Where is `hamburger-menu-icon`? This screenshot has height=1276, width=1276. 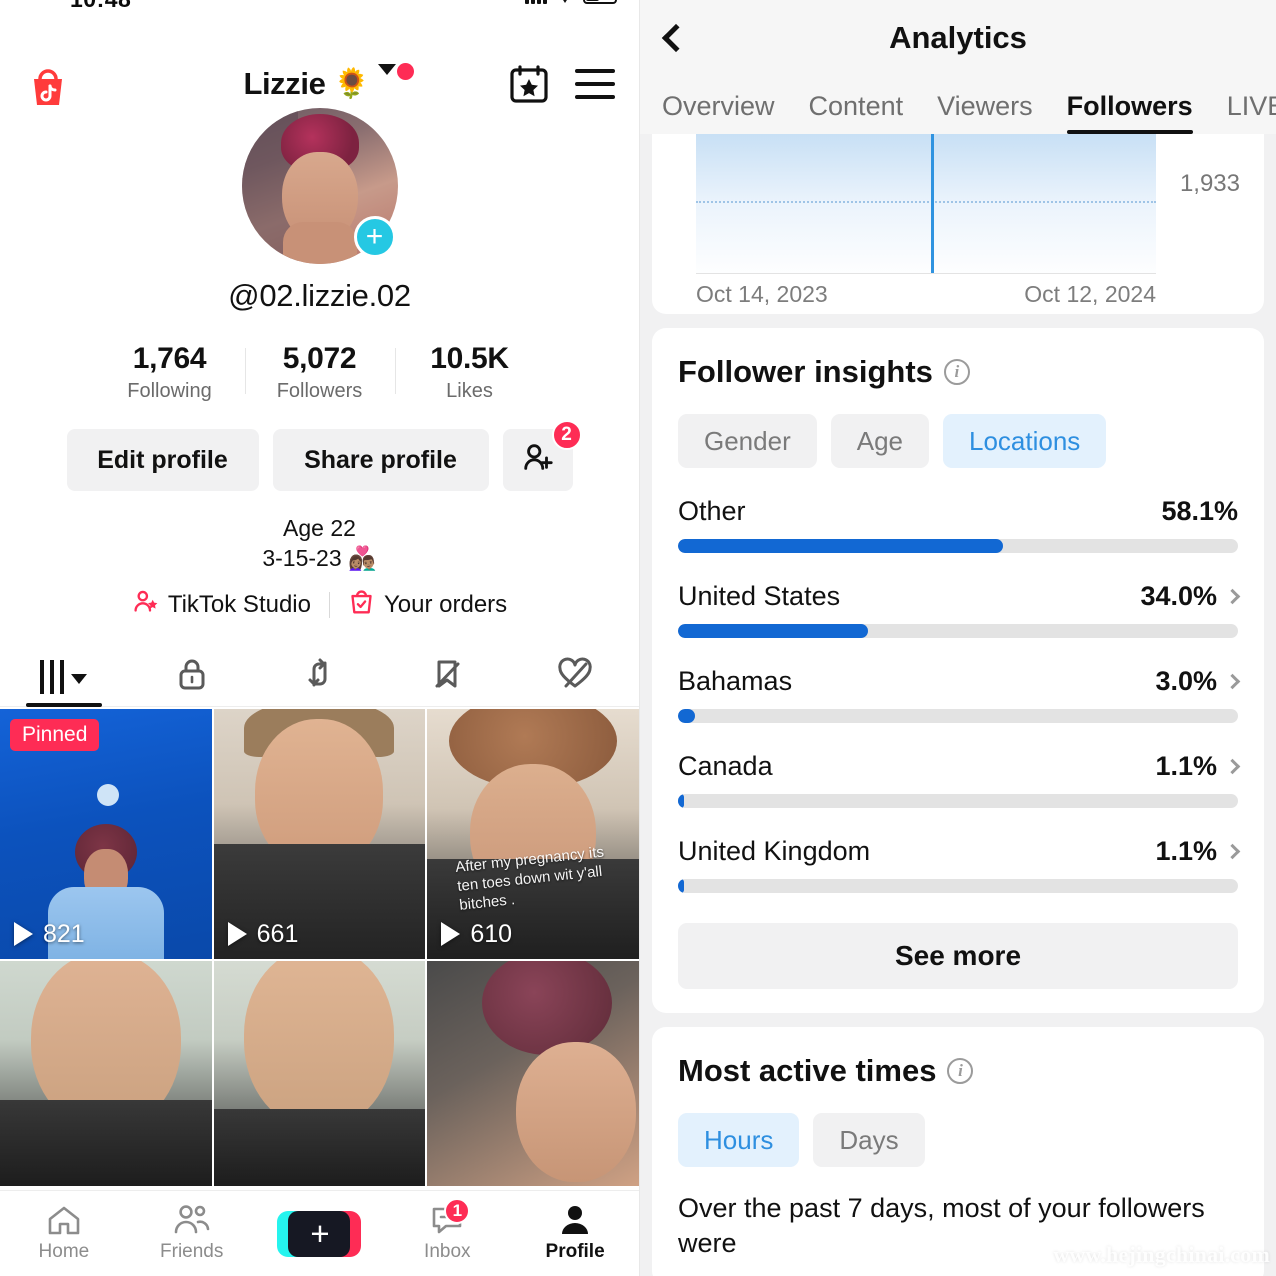
hamburger-menu-icon is located at coordinates (595, 84).